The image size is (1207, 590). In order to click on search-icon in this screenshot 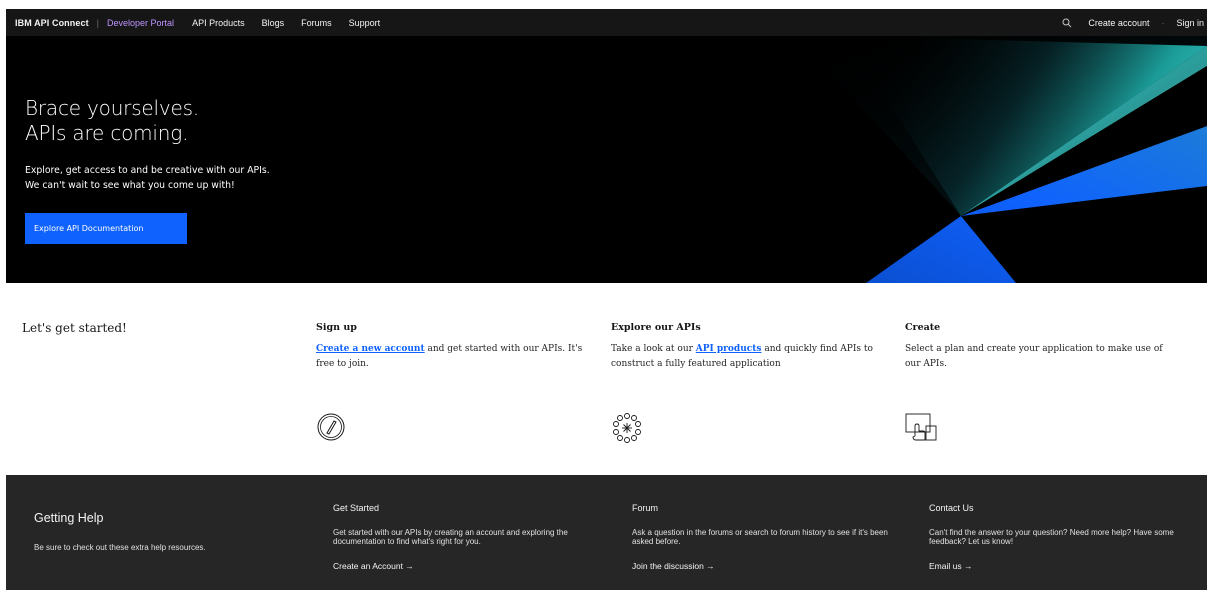, I will do `click(1067, 23)`.